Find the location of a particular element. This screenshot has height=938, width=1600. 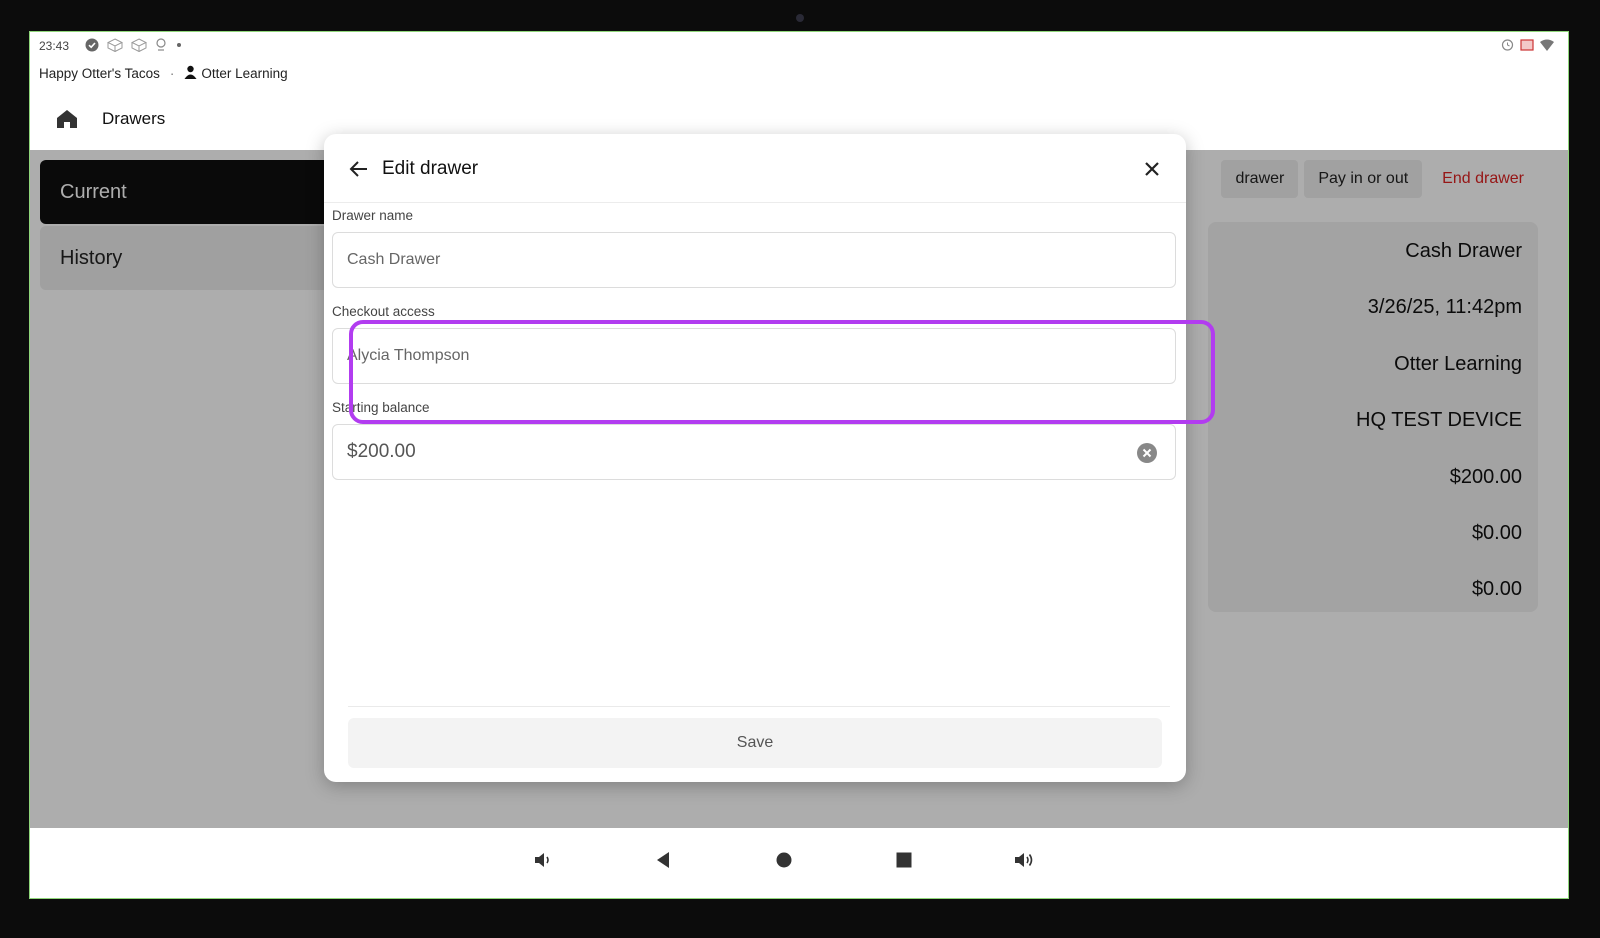

drawer-name-label: Drawer name is located at coordinates (373, 215).